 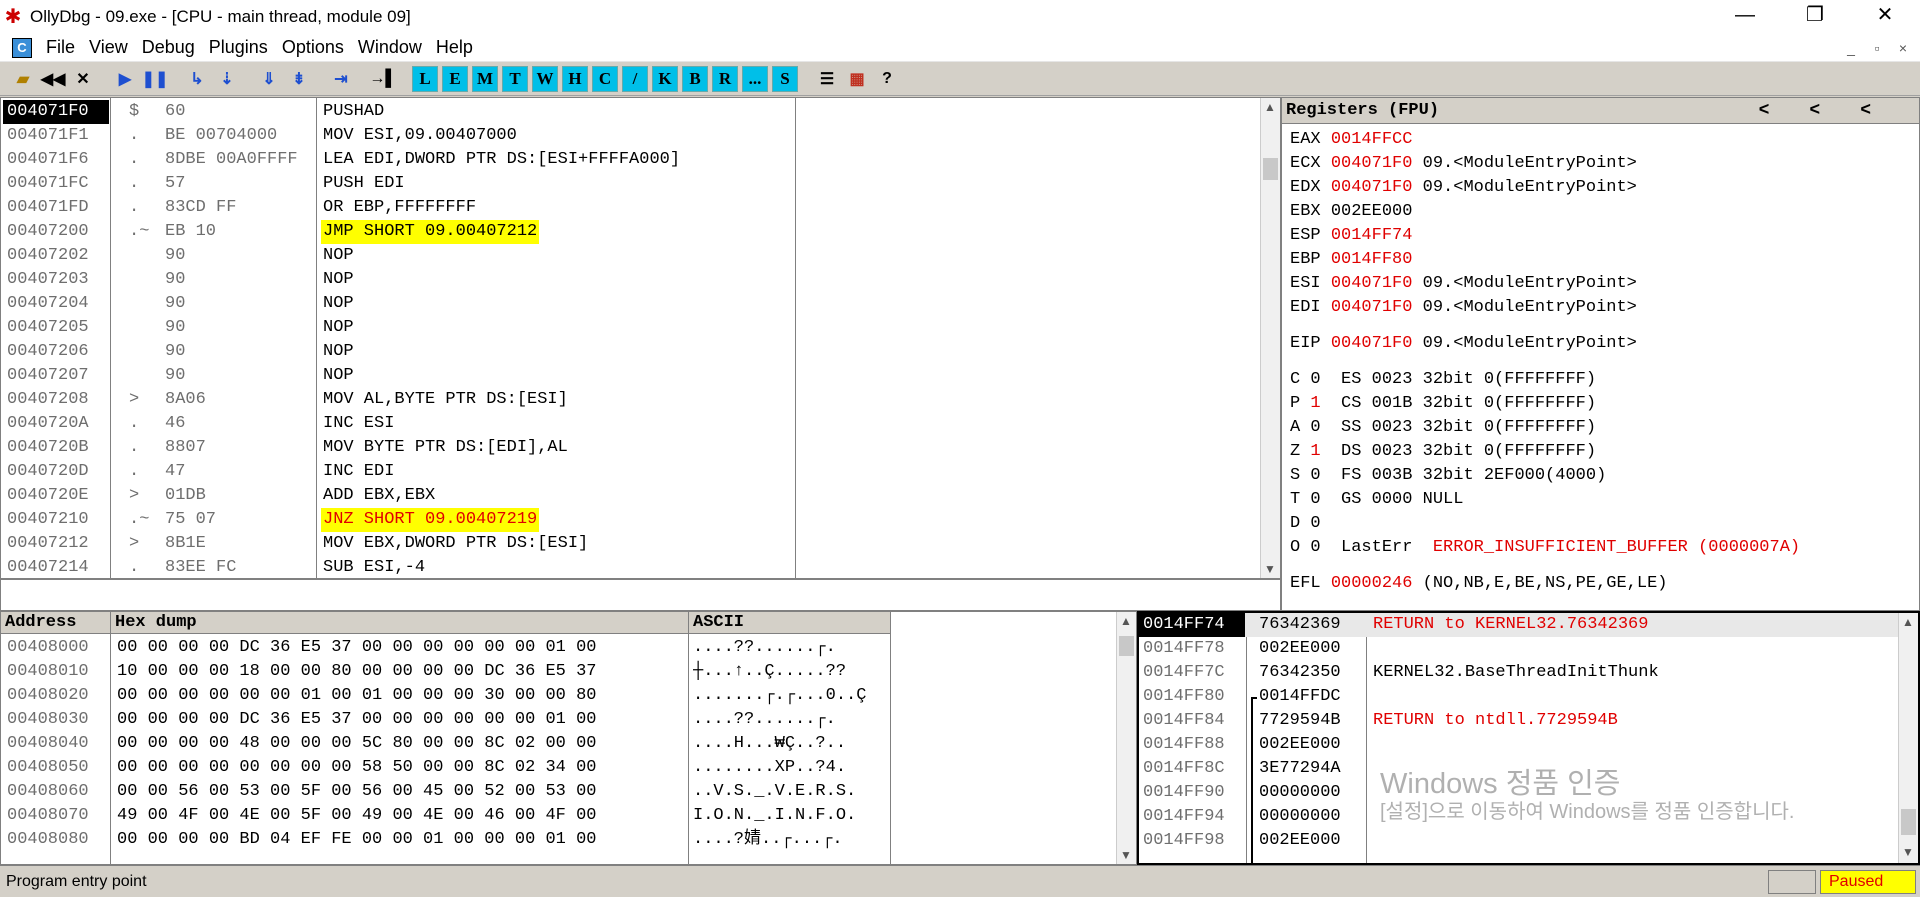 I want to click on register-efl: EFL 00000246 (NO,NB,E,BE,NS,PE,GE,LE), so click(x=1478, y=584).